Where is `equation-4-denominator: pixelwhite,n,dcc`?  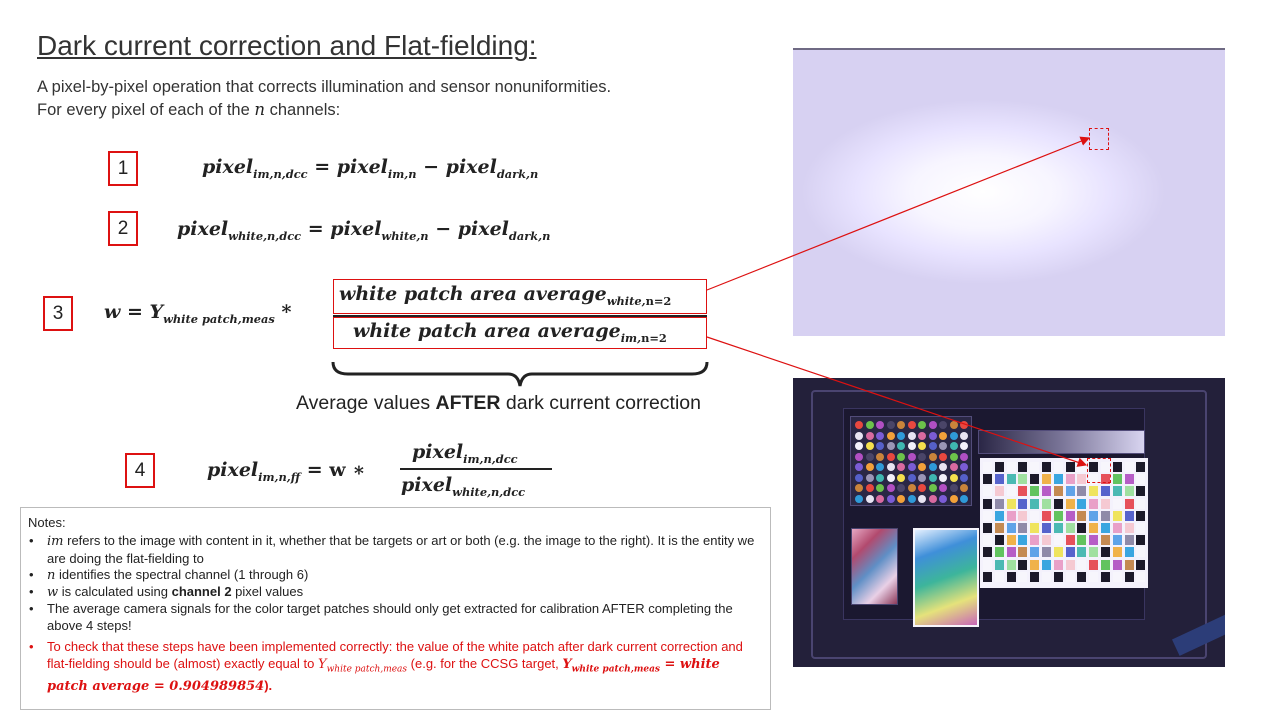 equation-4-denominator: pixelwhite,n,dcc is located at coordinates (463, 486).